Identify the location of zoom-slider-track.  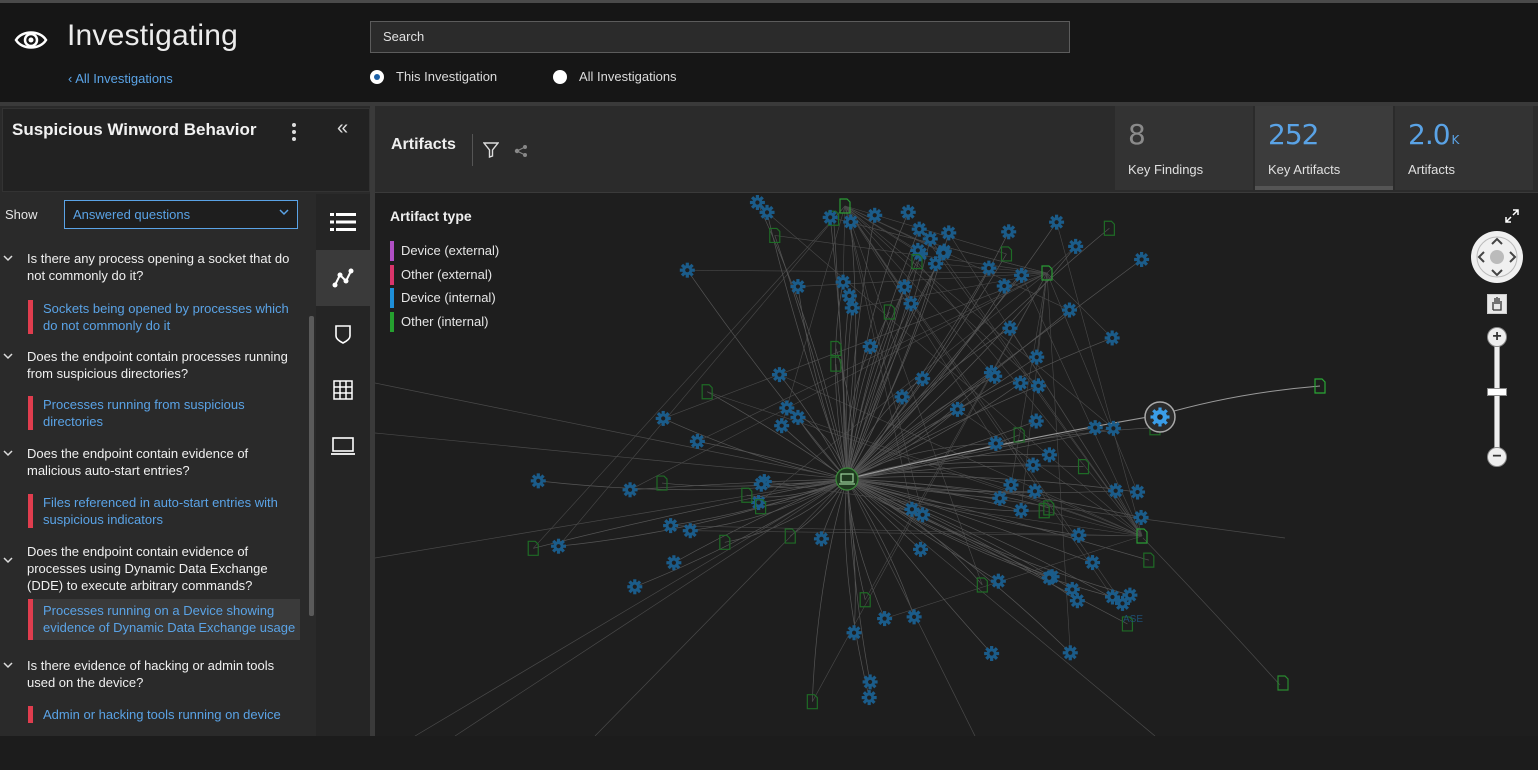
(1497, 396).